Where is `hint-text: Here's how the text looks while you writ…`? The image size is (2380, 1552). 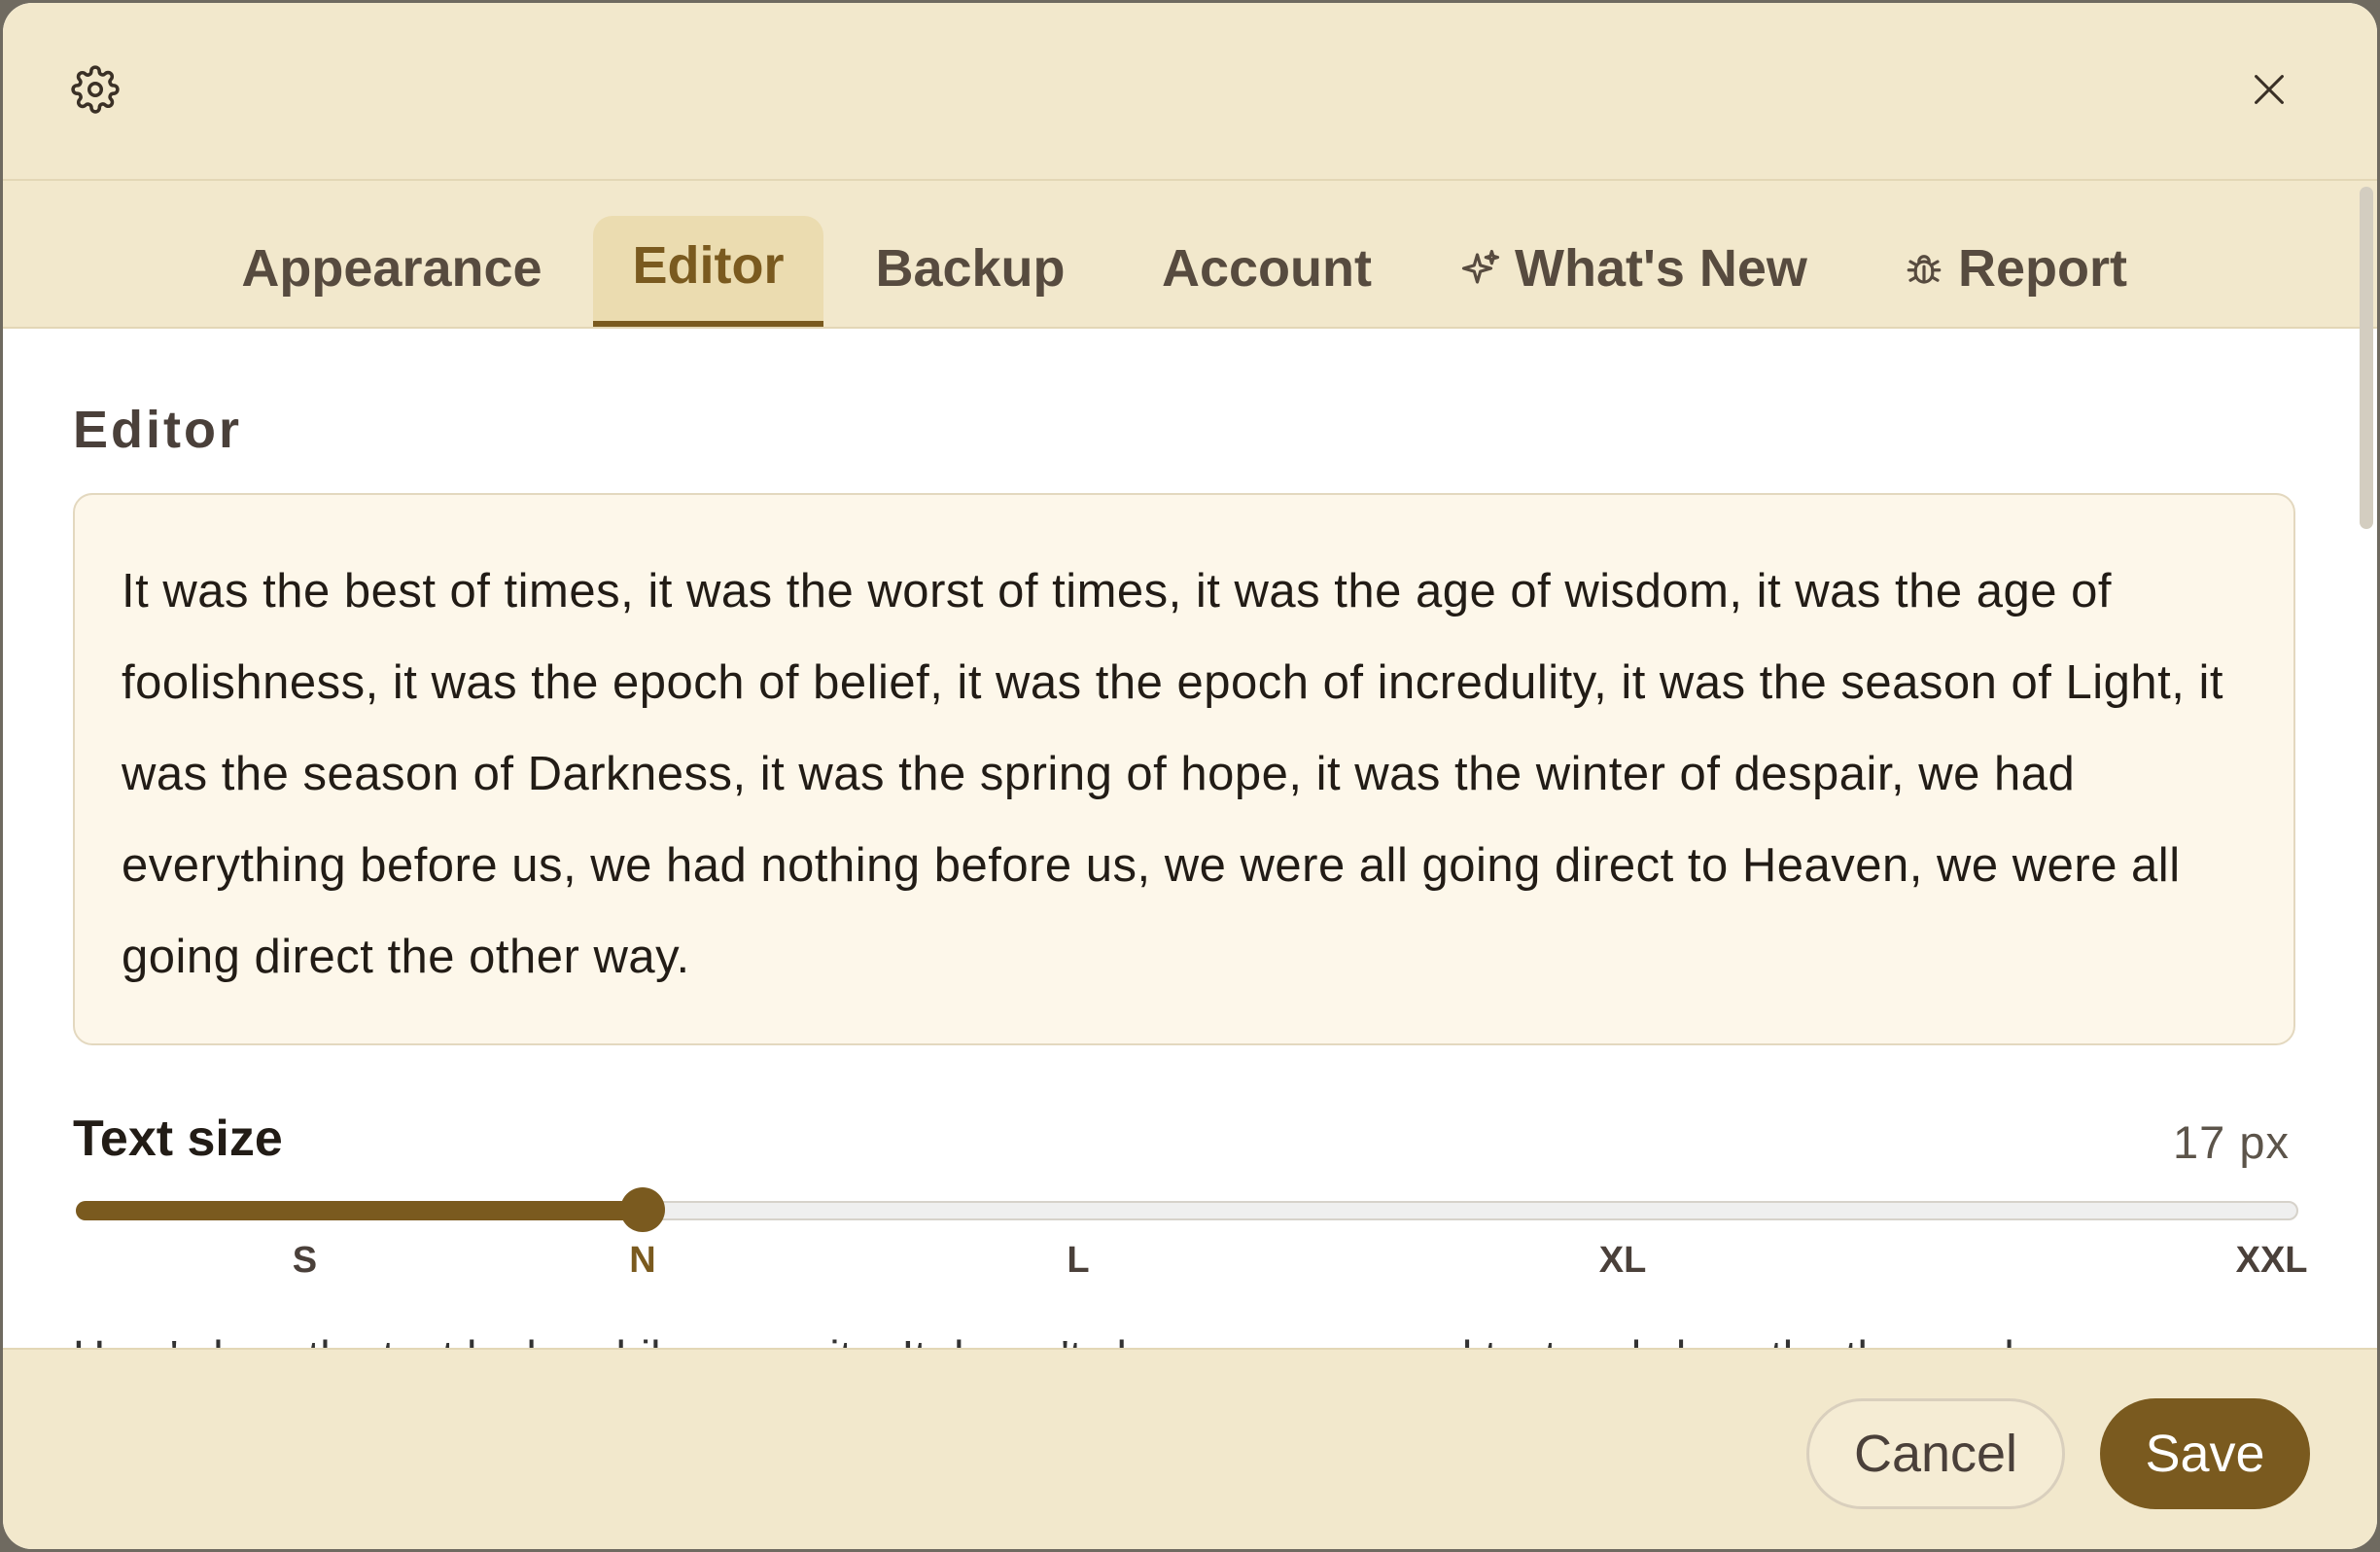 hint-text: Here's how the text looks while you writ… is located at coordinates (1184, 1336).